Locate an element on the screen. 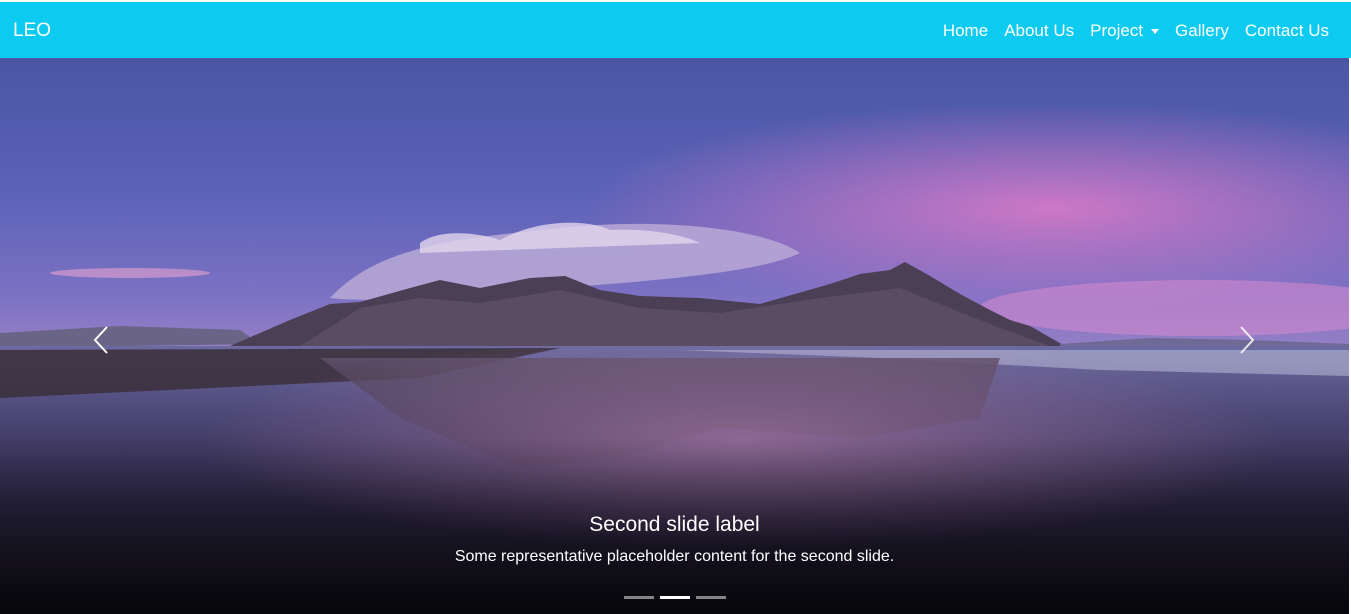 This screenshot has width=1351, height=614. chevron-left-icon is located at coordinates (100, 340).